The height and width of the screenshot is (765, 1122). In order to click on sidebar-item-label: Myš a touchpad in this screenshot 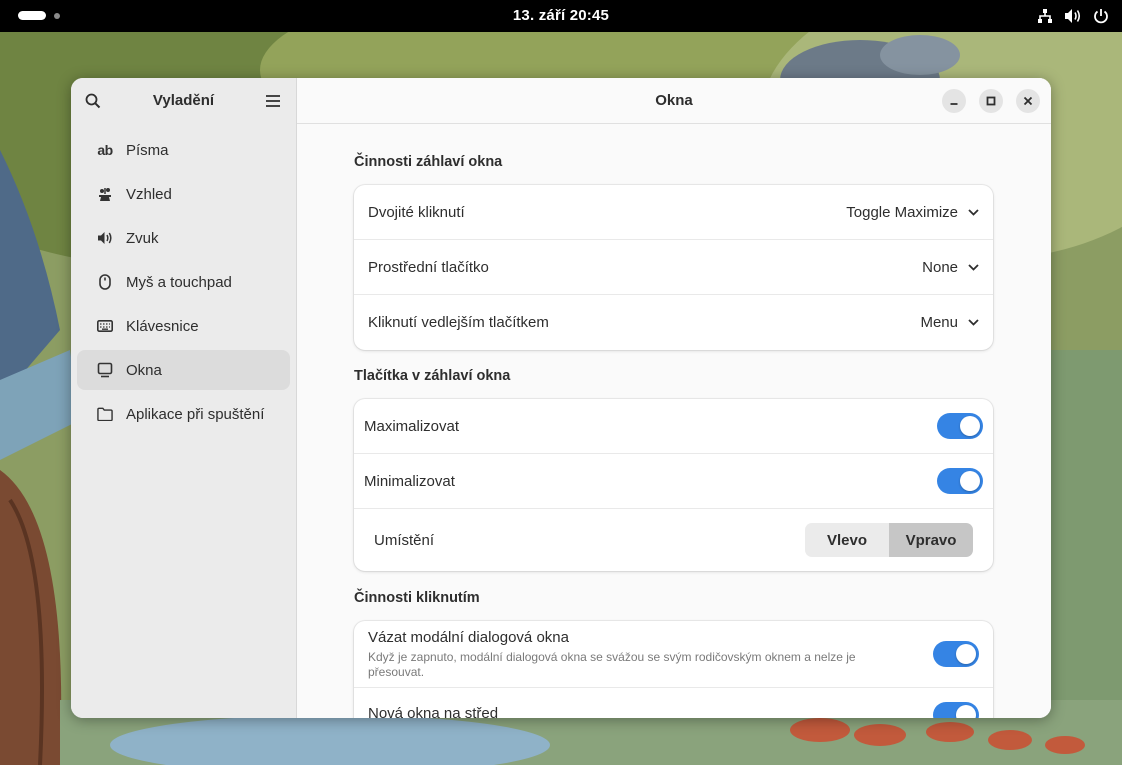, I will do `click(179, 282)`.